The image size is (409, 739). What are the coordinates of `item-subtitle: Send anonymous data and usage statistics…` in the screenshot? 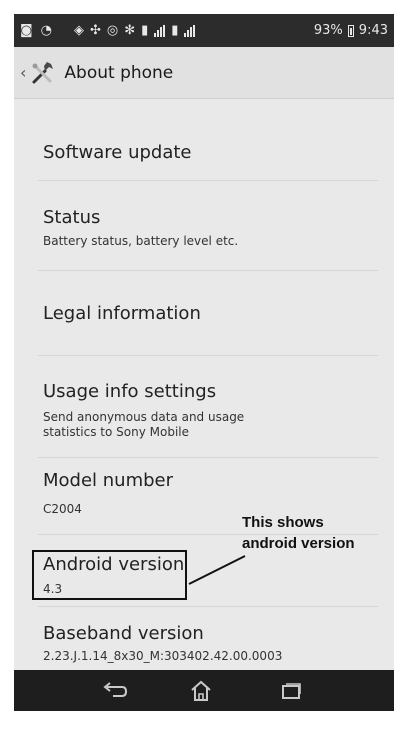 It's located at (144, 424).